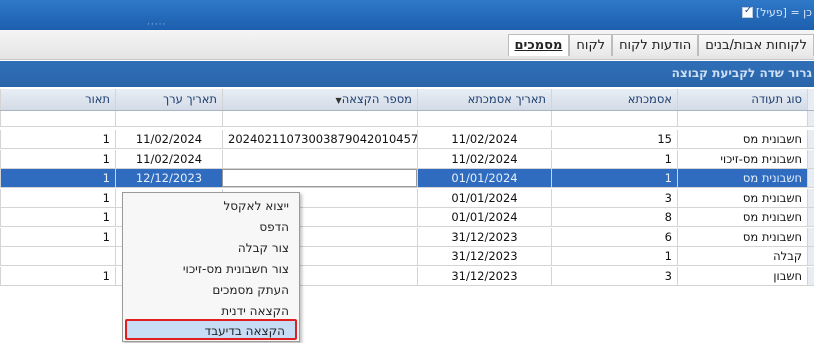 The image size is (814, 343). What do you see at coordinates (538, 45) in the screenshot?
I see `tab-documents: מסמכים` at bounding box center [538, 45].